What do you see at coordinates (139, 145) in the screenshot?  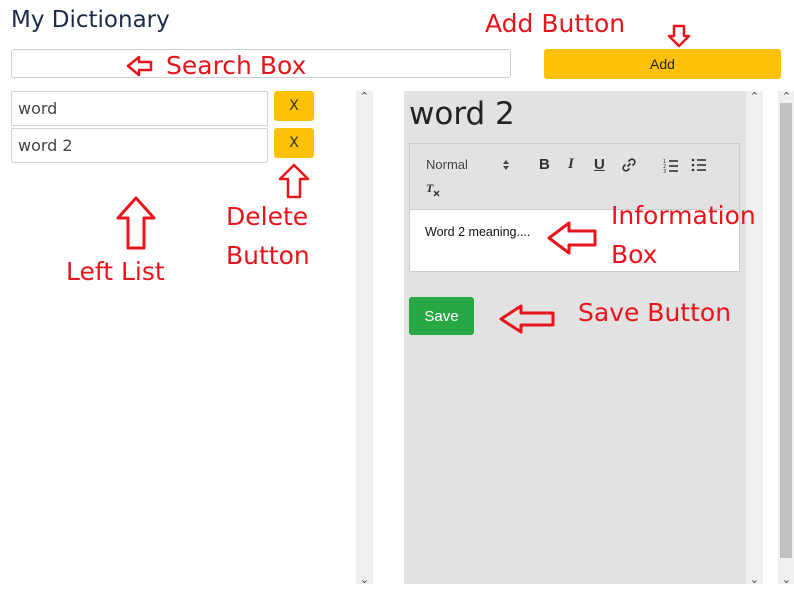 I see `list-item: word 2` at bounding box center [139, 145].